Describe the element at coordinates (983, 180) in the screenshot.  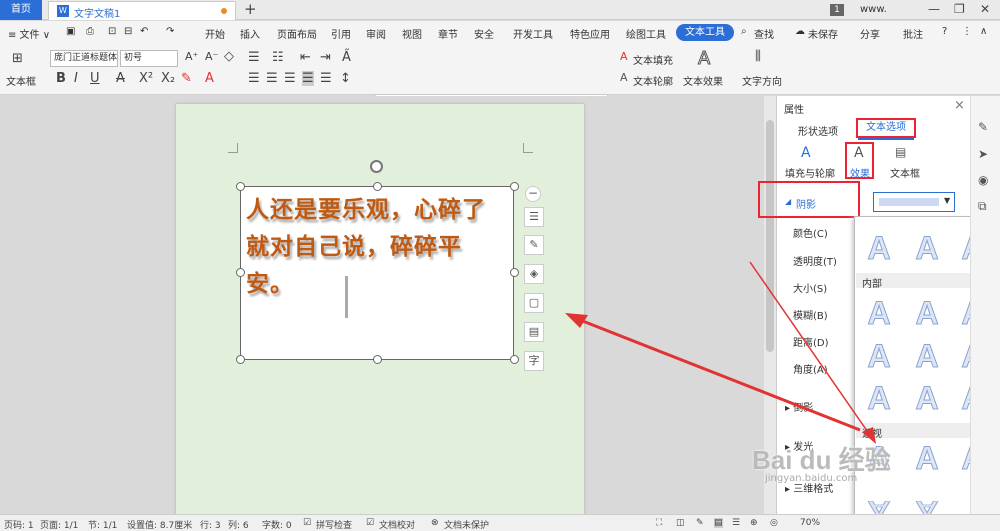
I see `location-icon: ◉` at that location.